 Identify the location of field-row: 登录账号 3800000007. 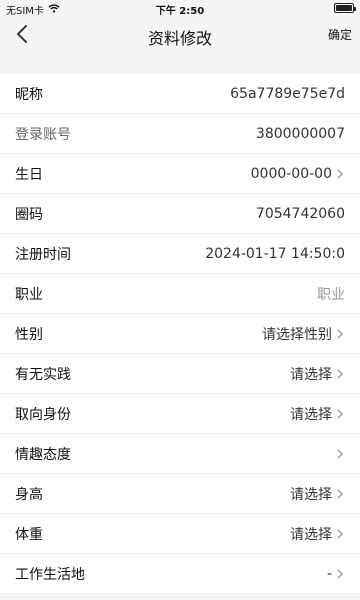
(180, 134).